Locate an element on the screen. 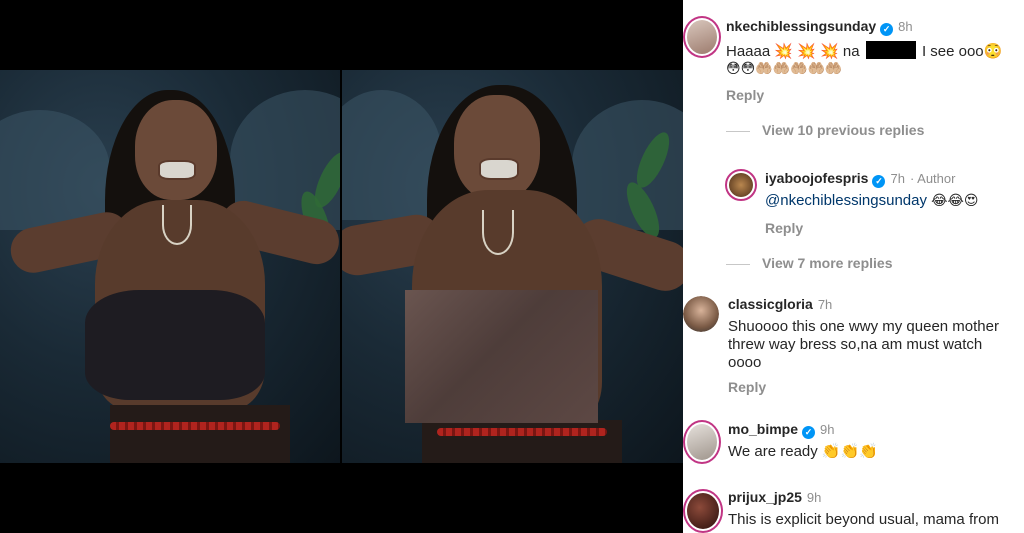 The image size is (1024, 533). comment-text: We are ready 👏👏👏 is located at coordinates (803, 451).